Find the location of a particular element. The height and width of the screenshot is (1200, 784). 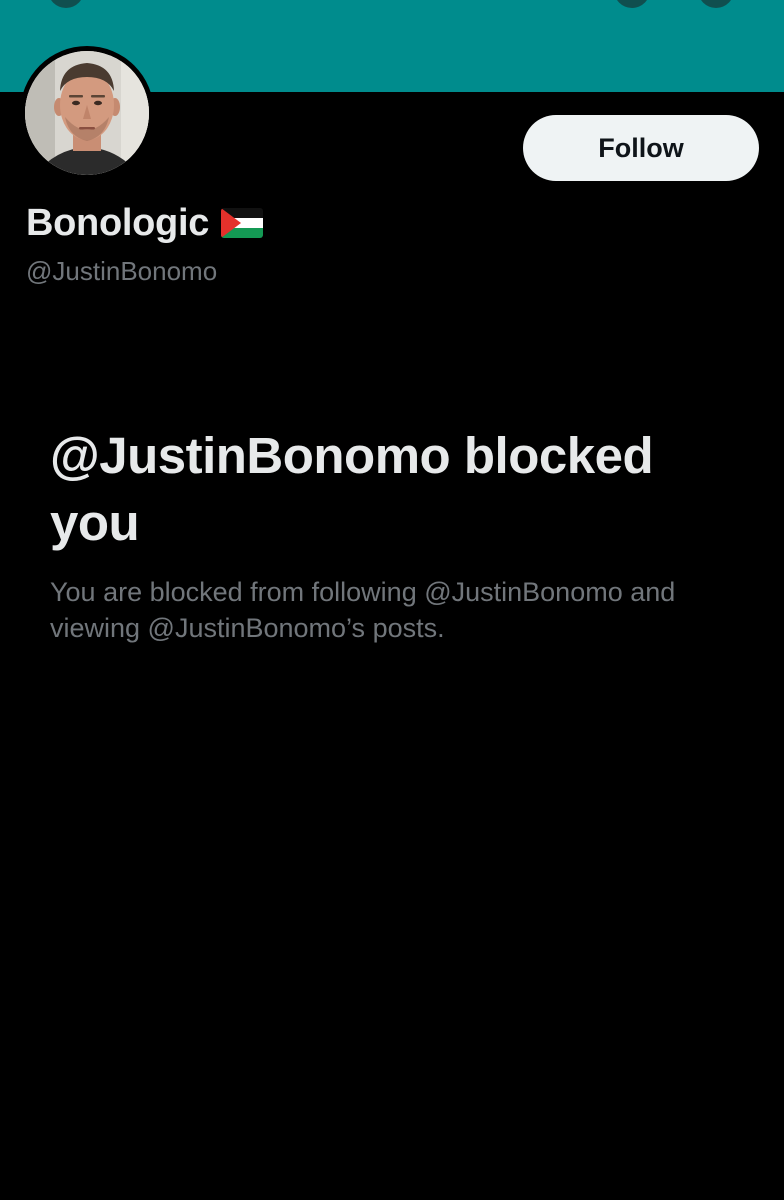

user-handle: @JustinBonomo is located at coordinates (122, 271).